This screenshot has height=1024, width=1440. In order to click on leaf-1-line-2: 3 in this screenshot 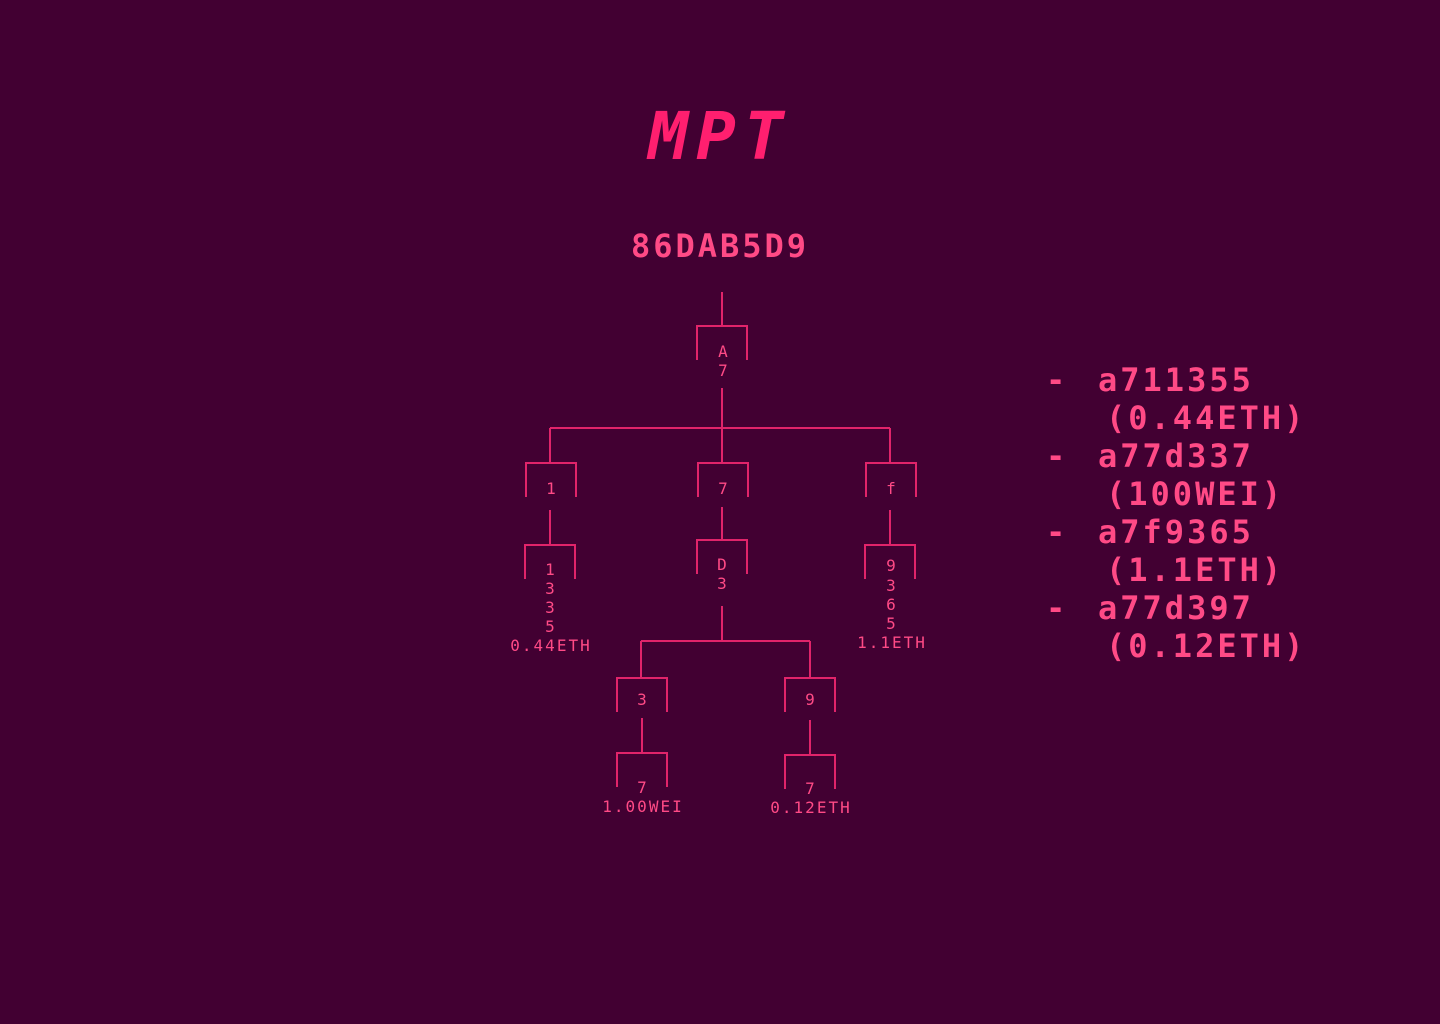, I will do `click(551, 588)`.